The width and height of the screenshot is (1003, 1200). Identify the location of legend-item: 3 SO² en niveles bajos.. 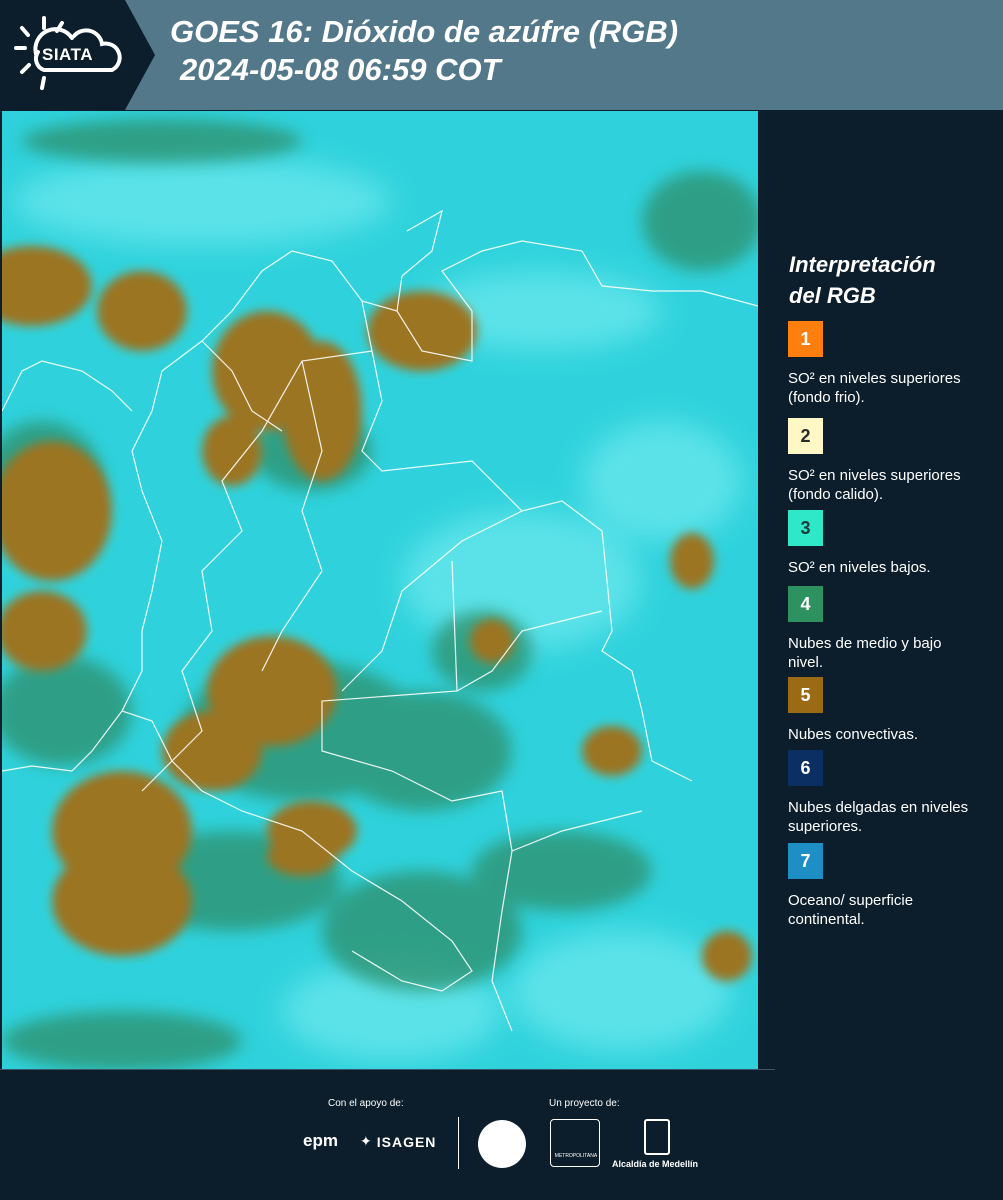
(888, 543).